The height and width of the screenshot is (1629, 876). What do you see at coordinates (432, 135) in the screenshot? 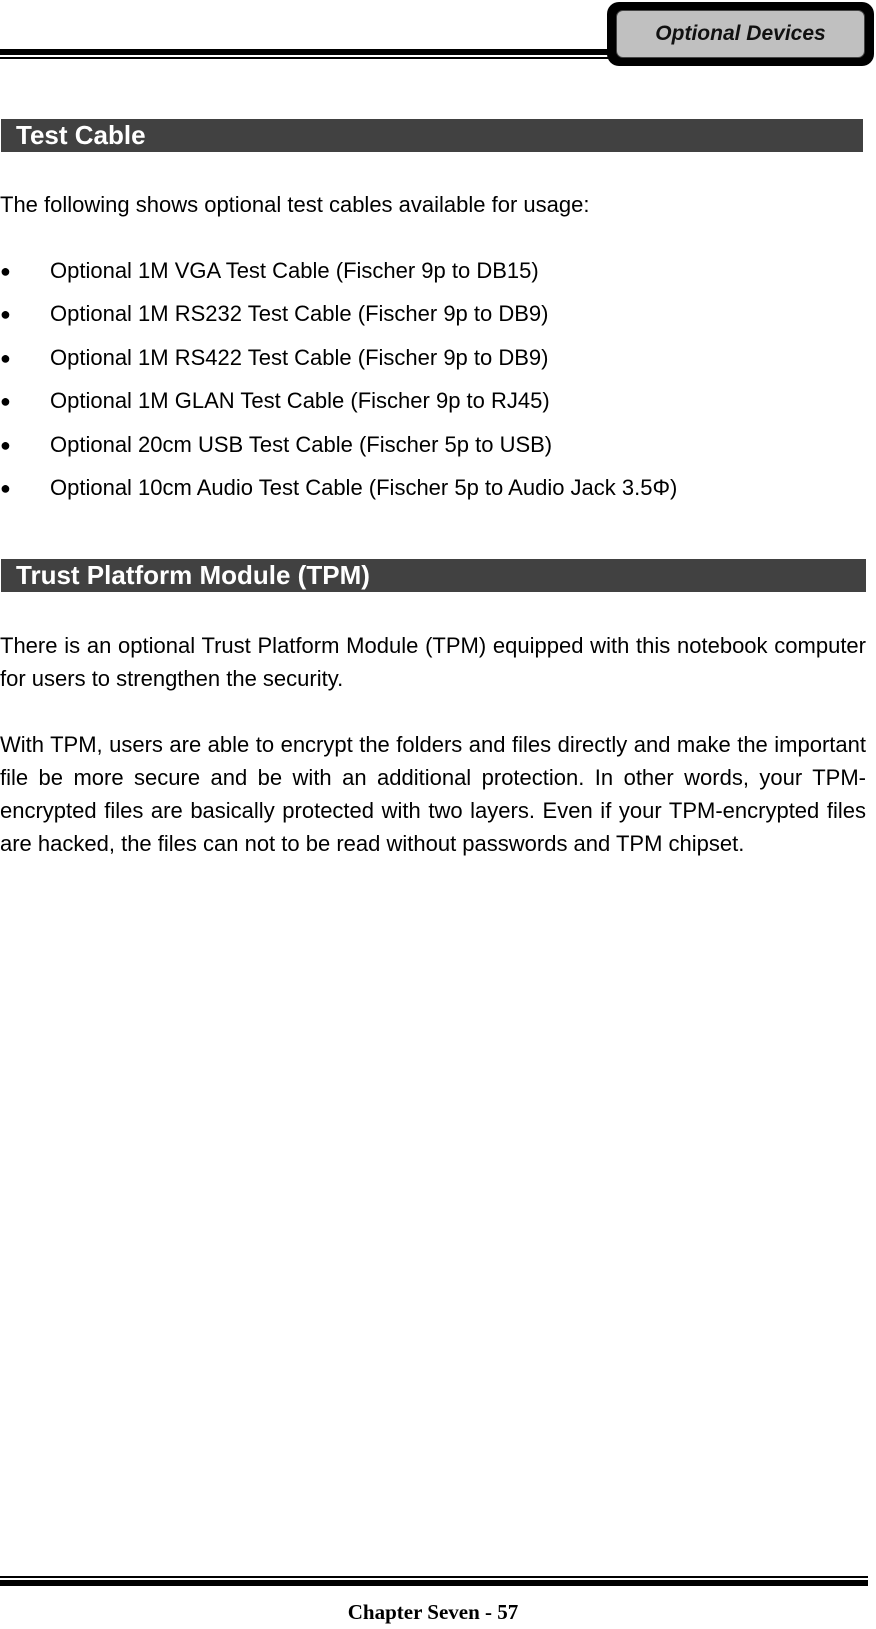
I see `section-heading-test-cable: Test Cable` at bounding box center [432, 135].